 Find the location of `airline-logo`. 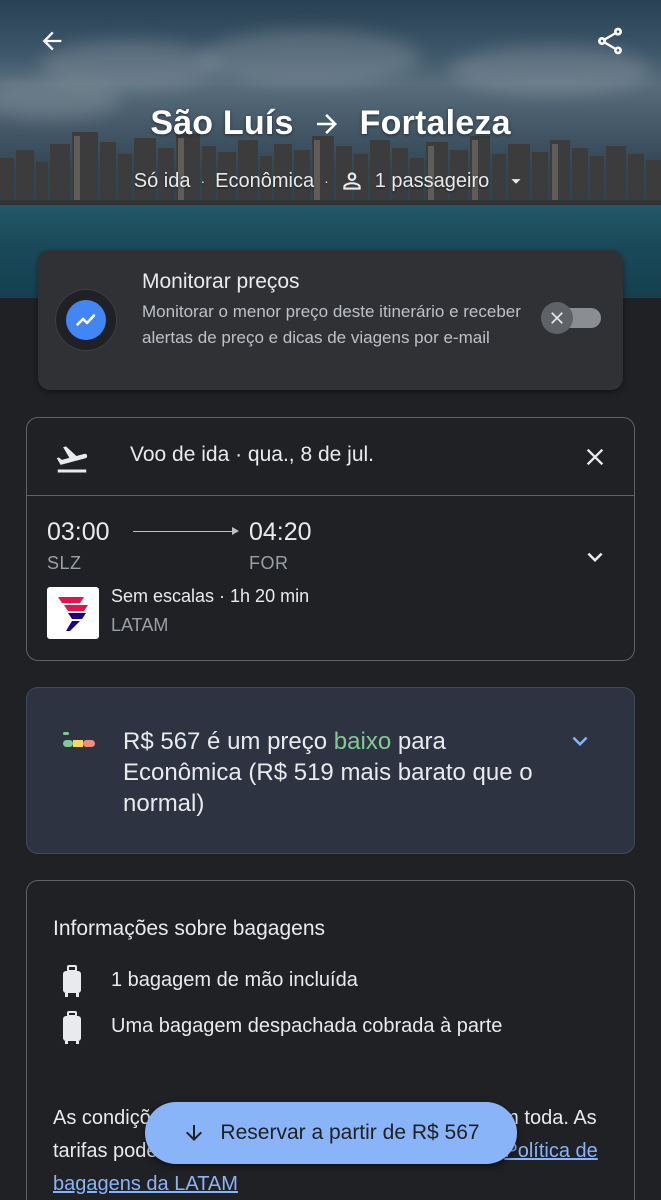

airline-logo is located at coordinates (73, 613).